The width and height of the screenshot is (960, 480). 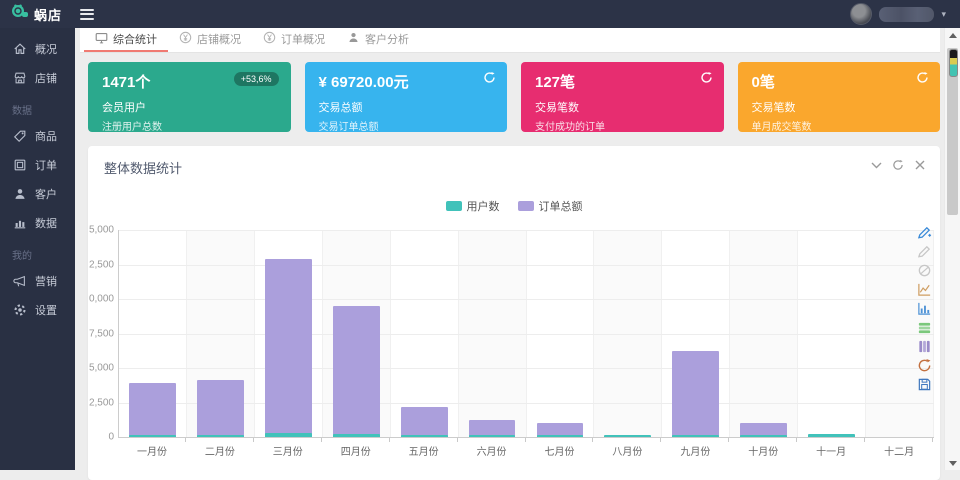 I want to click on close-icon, so click(x=920, y=165).